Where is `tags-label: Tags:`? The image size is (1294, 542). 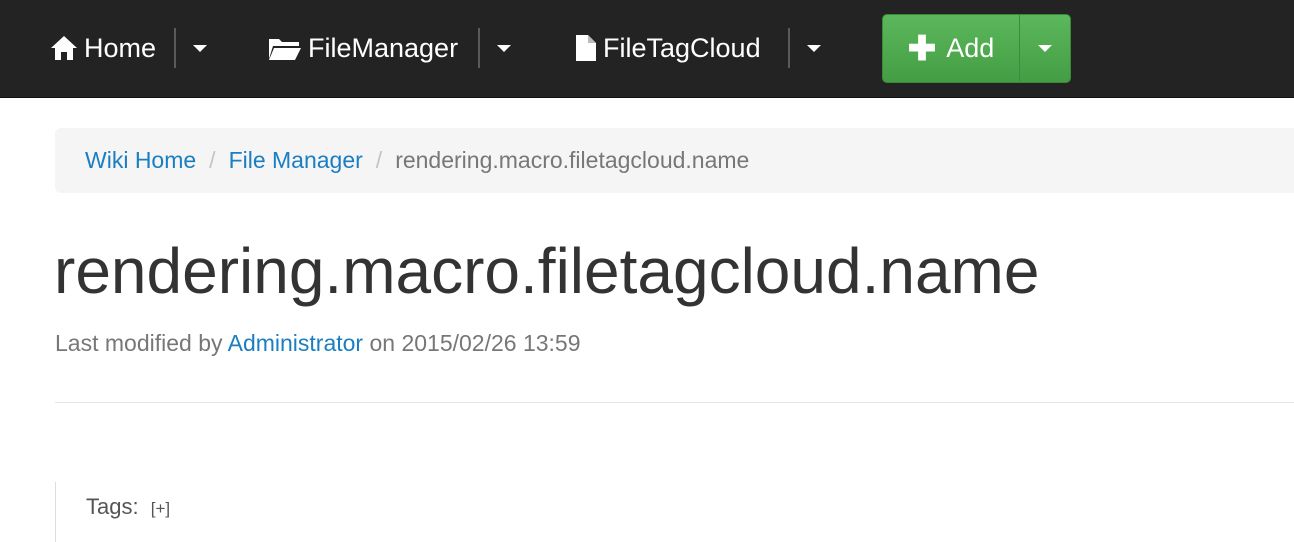 tags-label: Tags: is located at coordinates (112, 506).